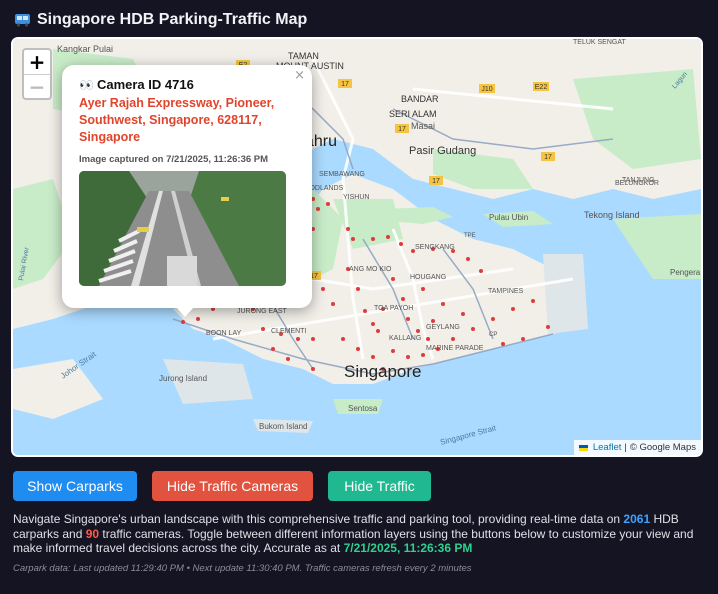  I want to click on map-label: TAMAN, so click(303, 56).